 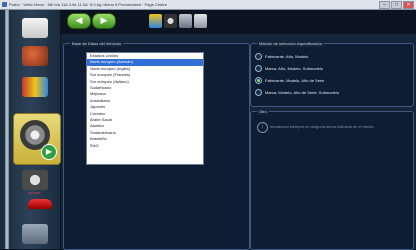 What do you see at coordinates (302, 92) in the screenshot?
I see `method-option-label: Marca, Modelo, Año de Serie, Submodelo` at bounding box center [302, 92].